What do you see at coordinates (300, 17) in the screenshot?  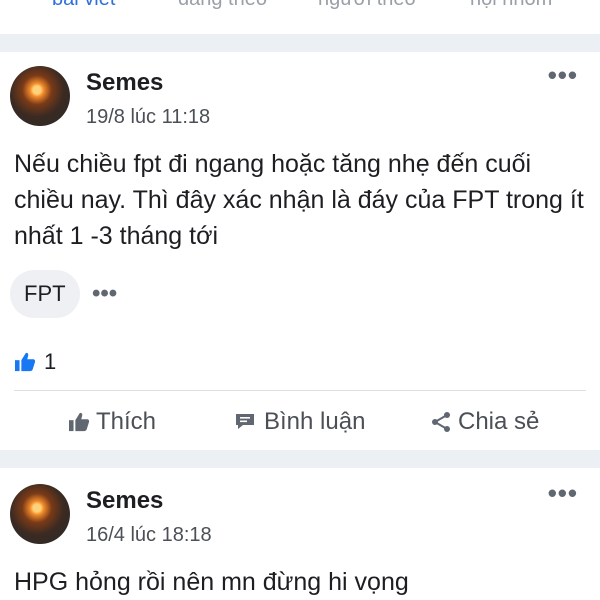 I see `profile-tabs: bài viết đang theo người theo hội nhóm` at bounding box center [300, 17].